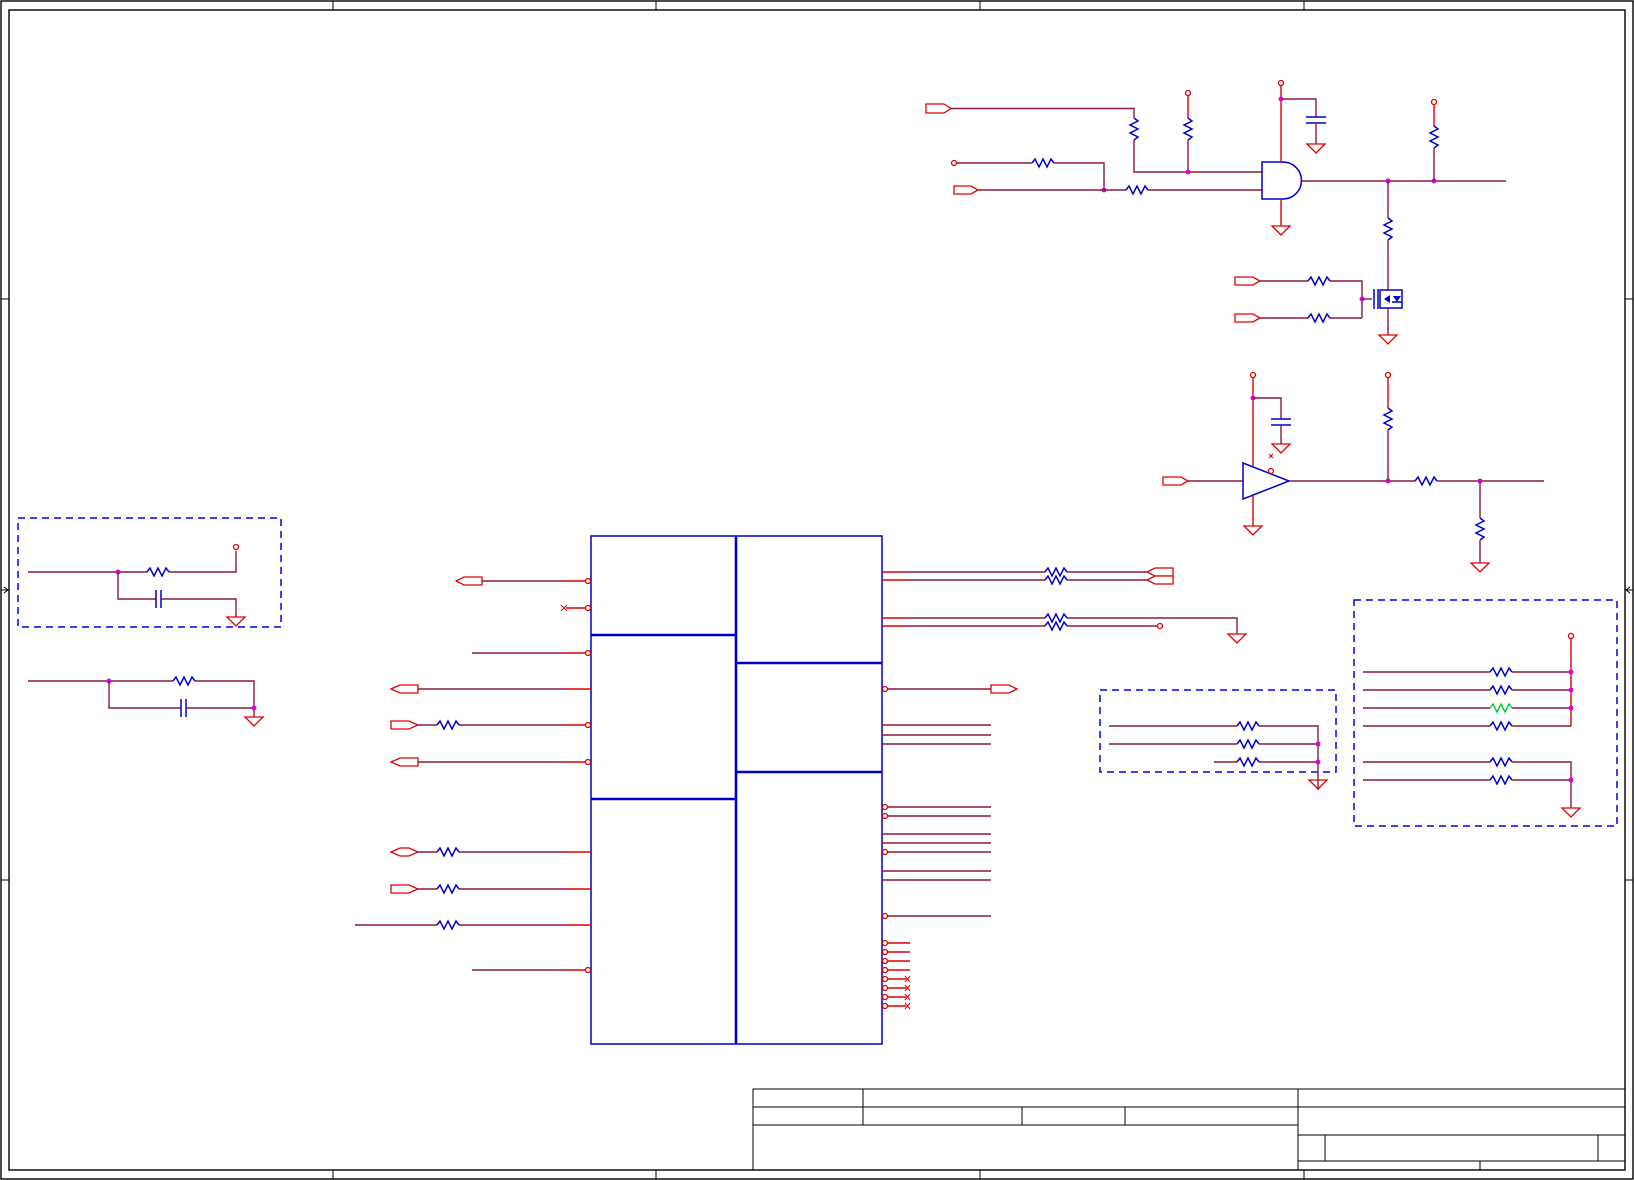 Image resolution: width=1634 pixels, height=1180 pixels. What do you see at coordinates (1267, 481) in the screenshot?
I see `buffer-amplifier` at bounding box center [1267, 481].